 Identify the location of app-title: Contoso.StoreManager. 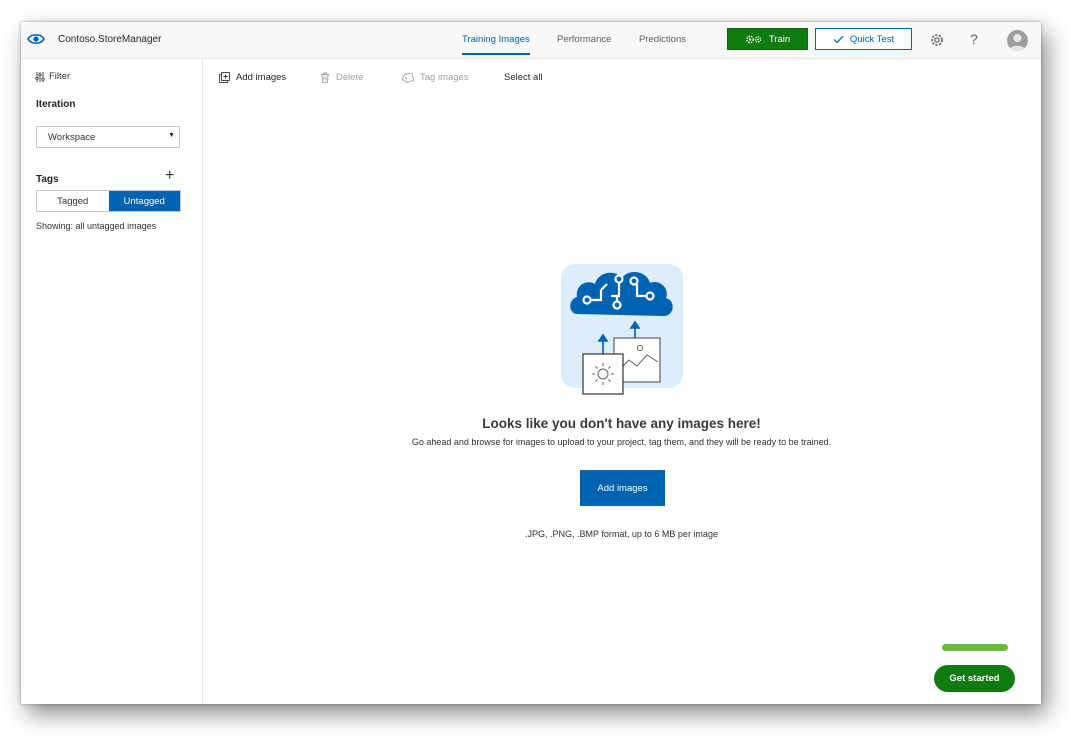
(109, 39).